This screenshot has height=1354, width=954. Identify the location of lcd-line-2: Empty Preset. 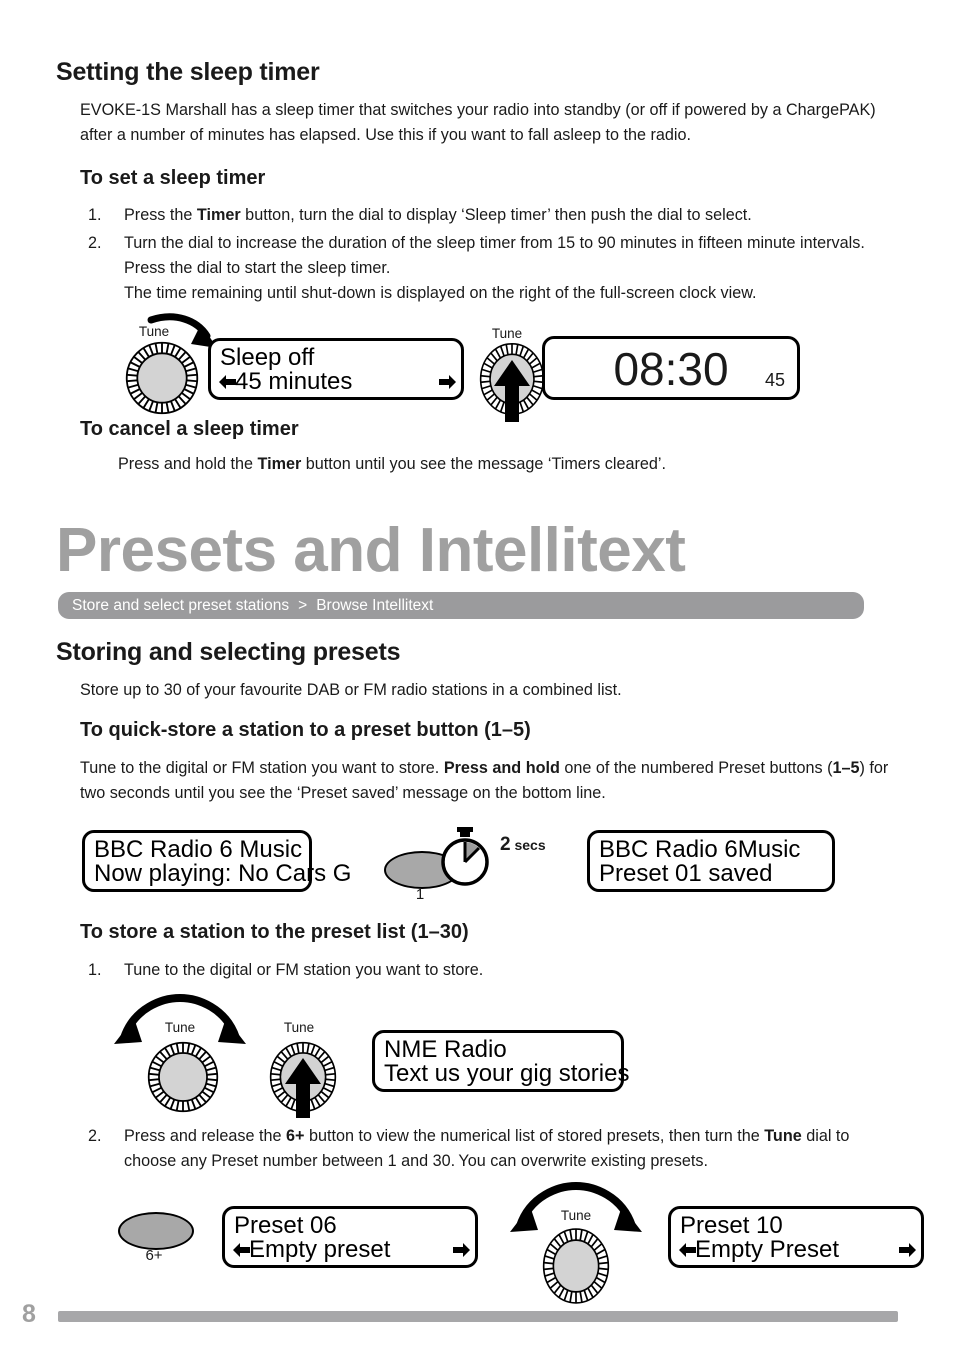
(767, 1249).